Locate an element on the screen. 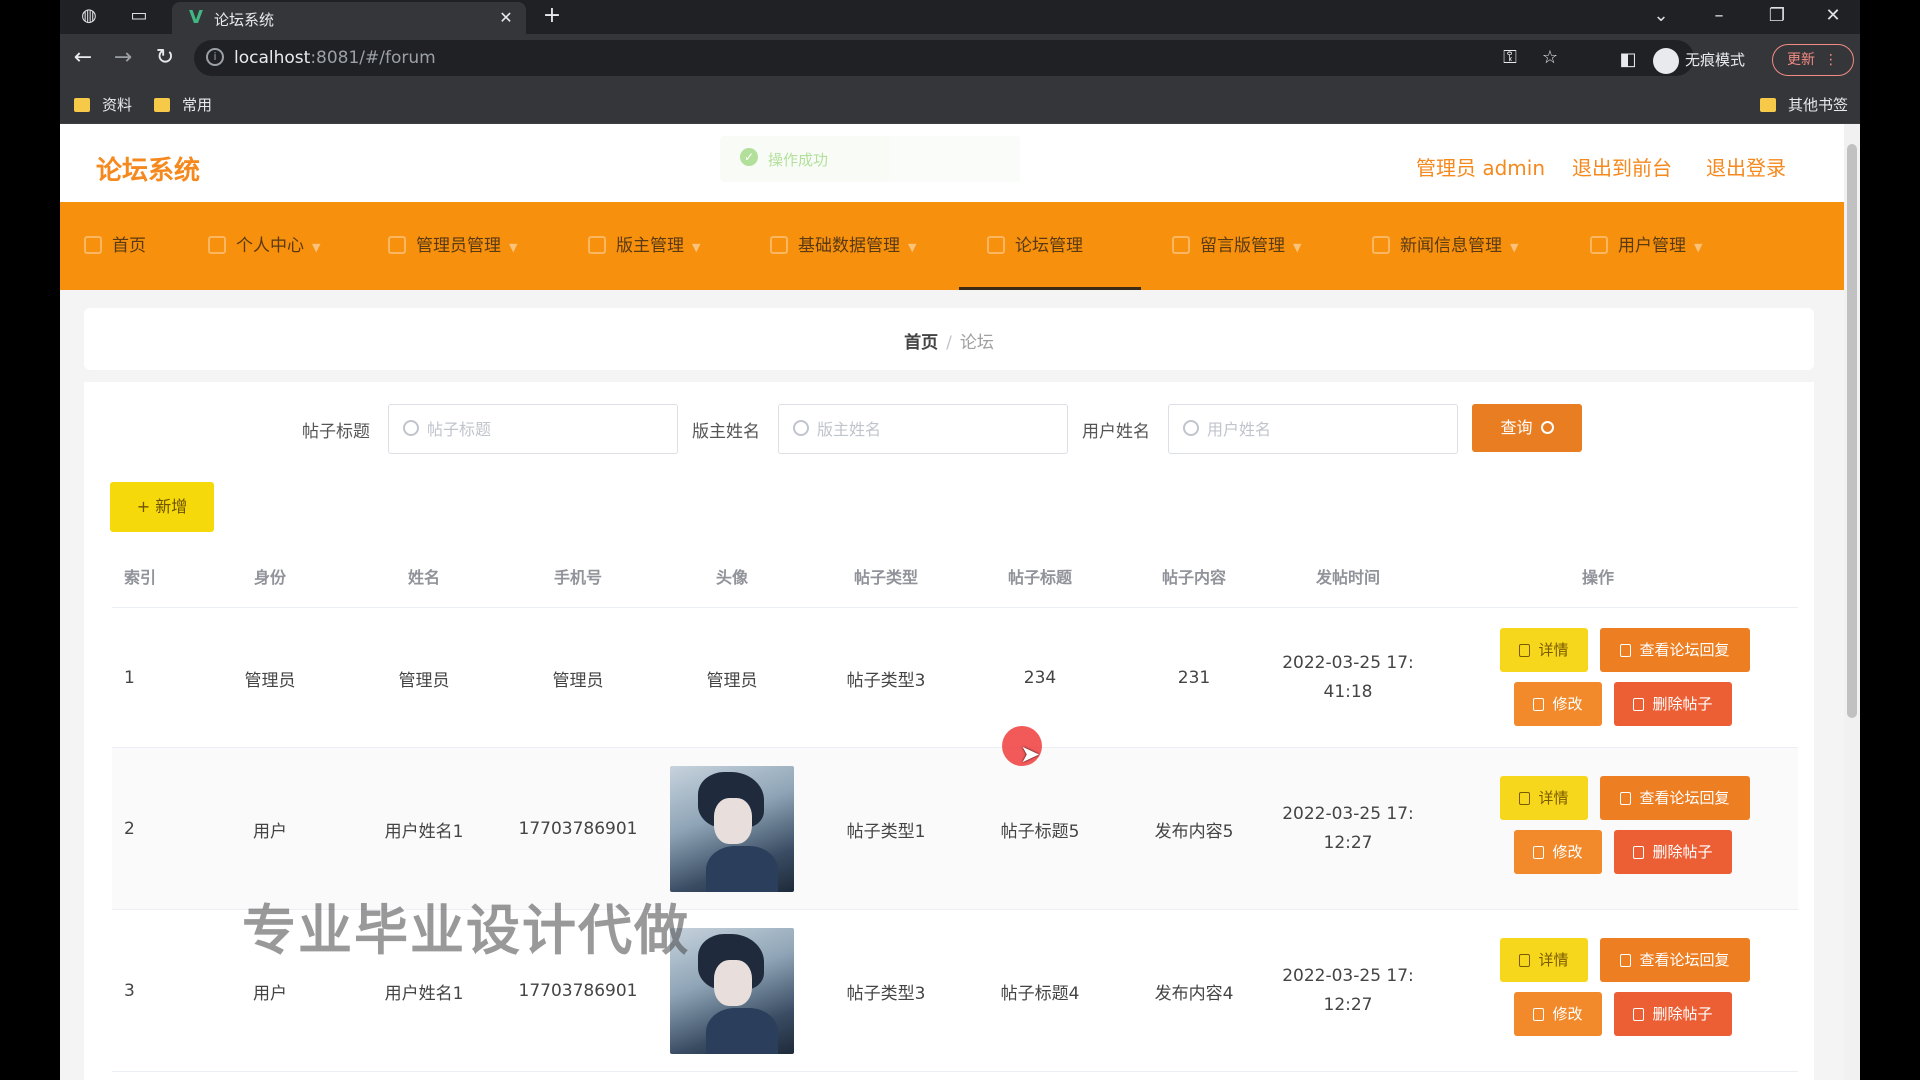  menu-item-moderators: 版主管理 ▼ is located at coordinates (644, 246).